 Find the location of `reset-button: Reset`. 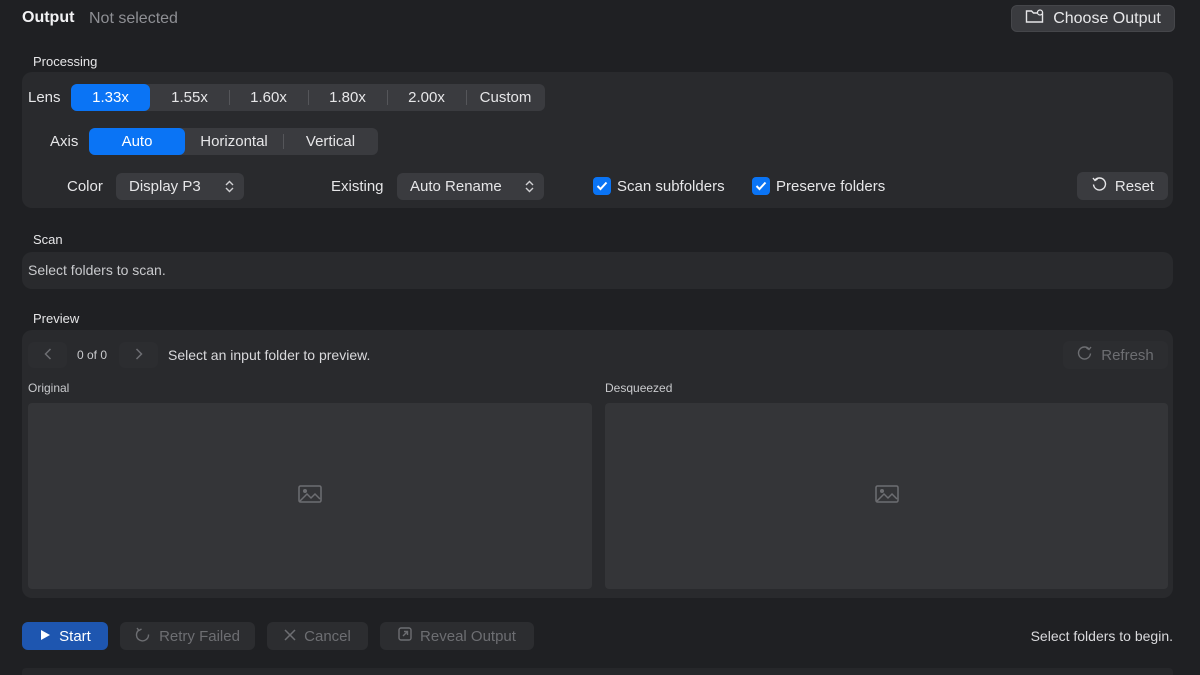

reset-button: Reset is located at coordinates (1122, 186).